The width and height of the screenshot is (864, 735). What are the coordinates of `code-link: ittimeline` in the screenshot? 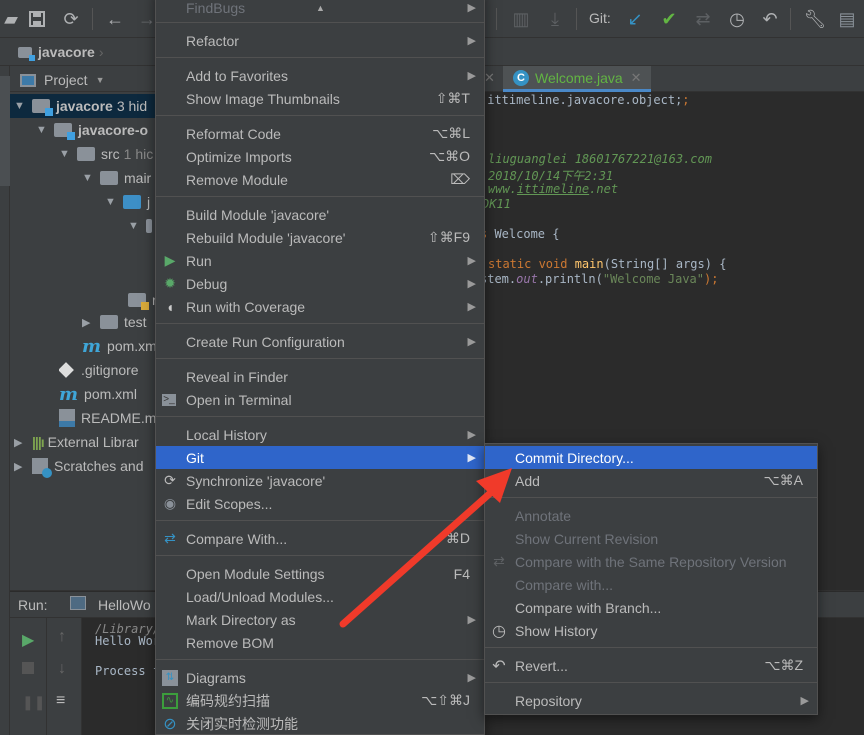 It's located at (553, 189).